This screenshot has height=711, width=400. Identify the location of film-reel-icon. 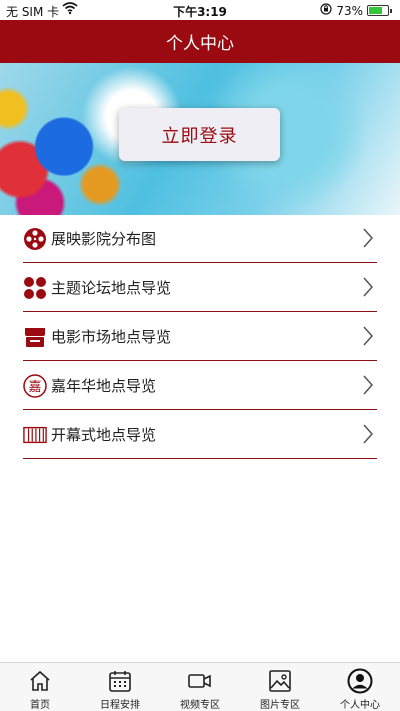
(35, 239).